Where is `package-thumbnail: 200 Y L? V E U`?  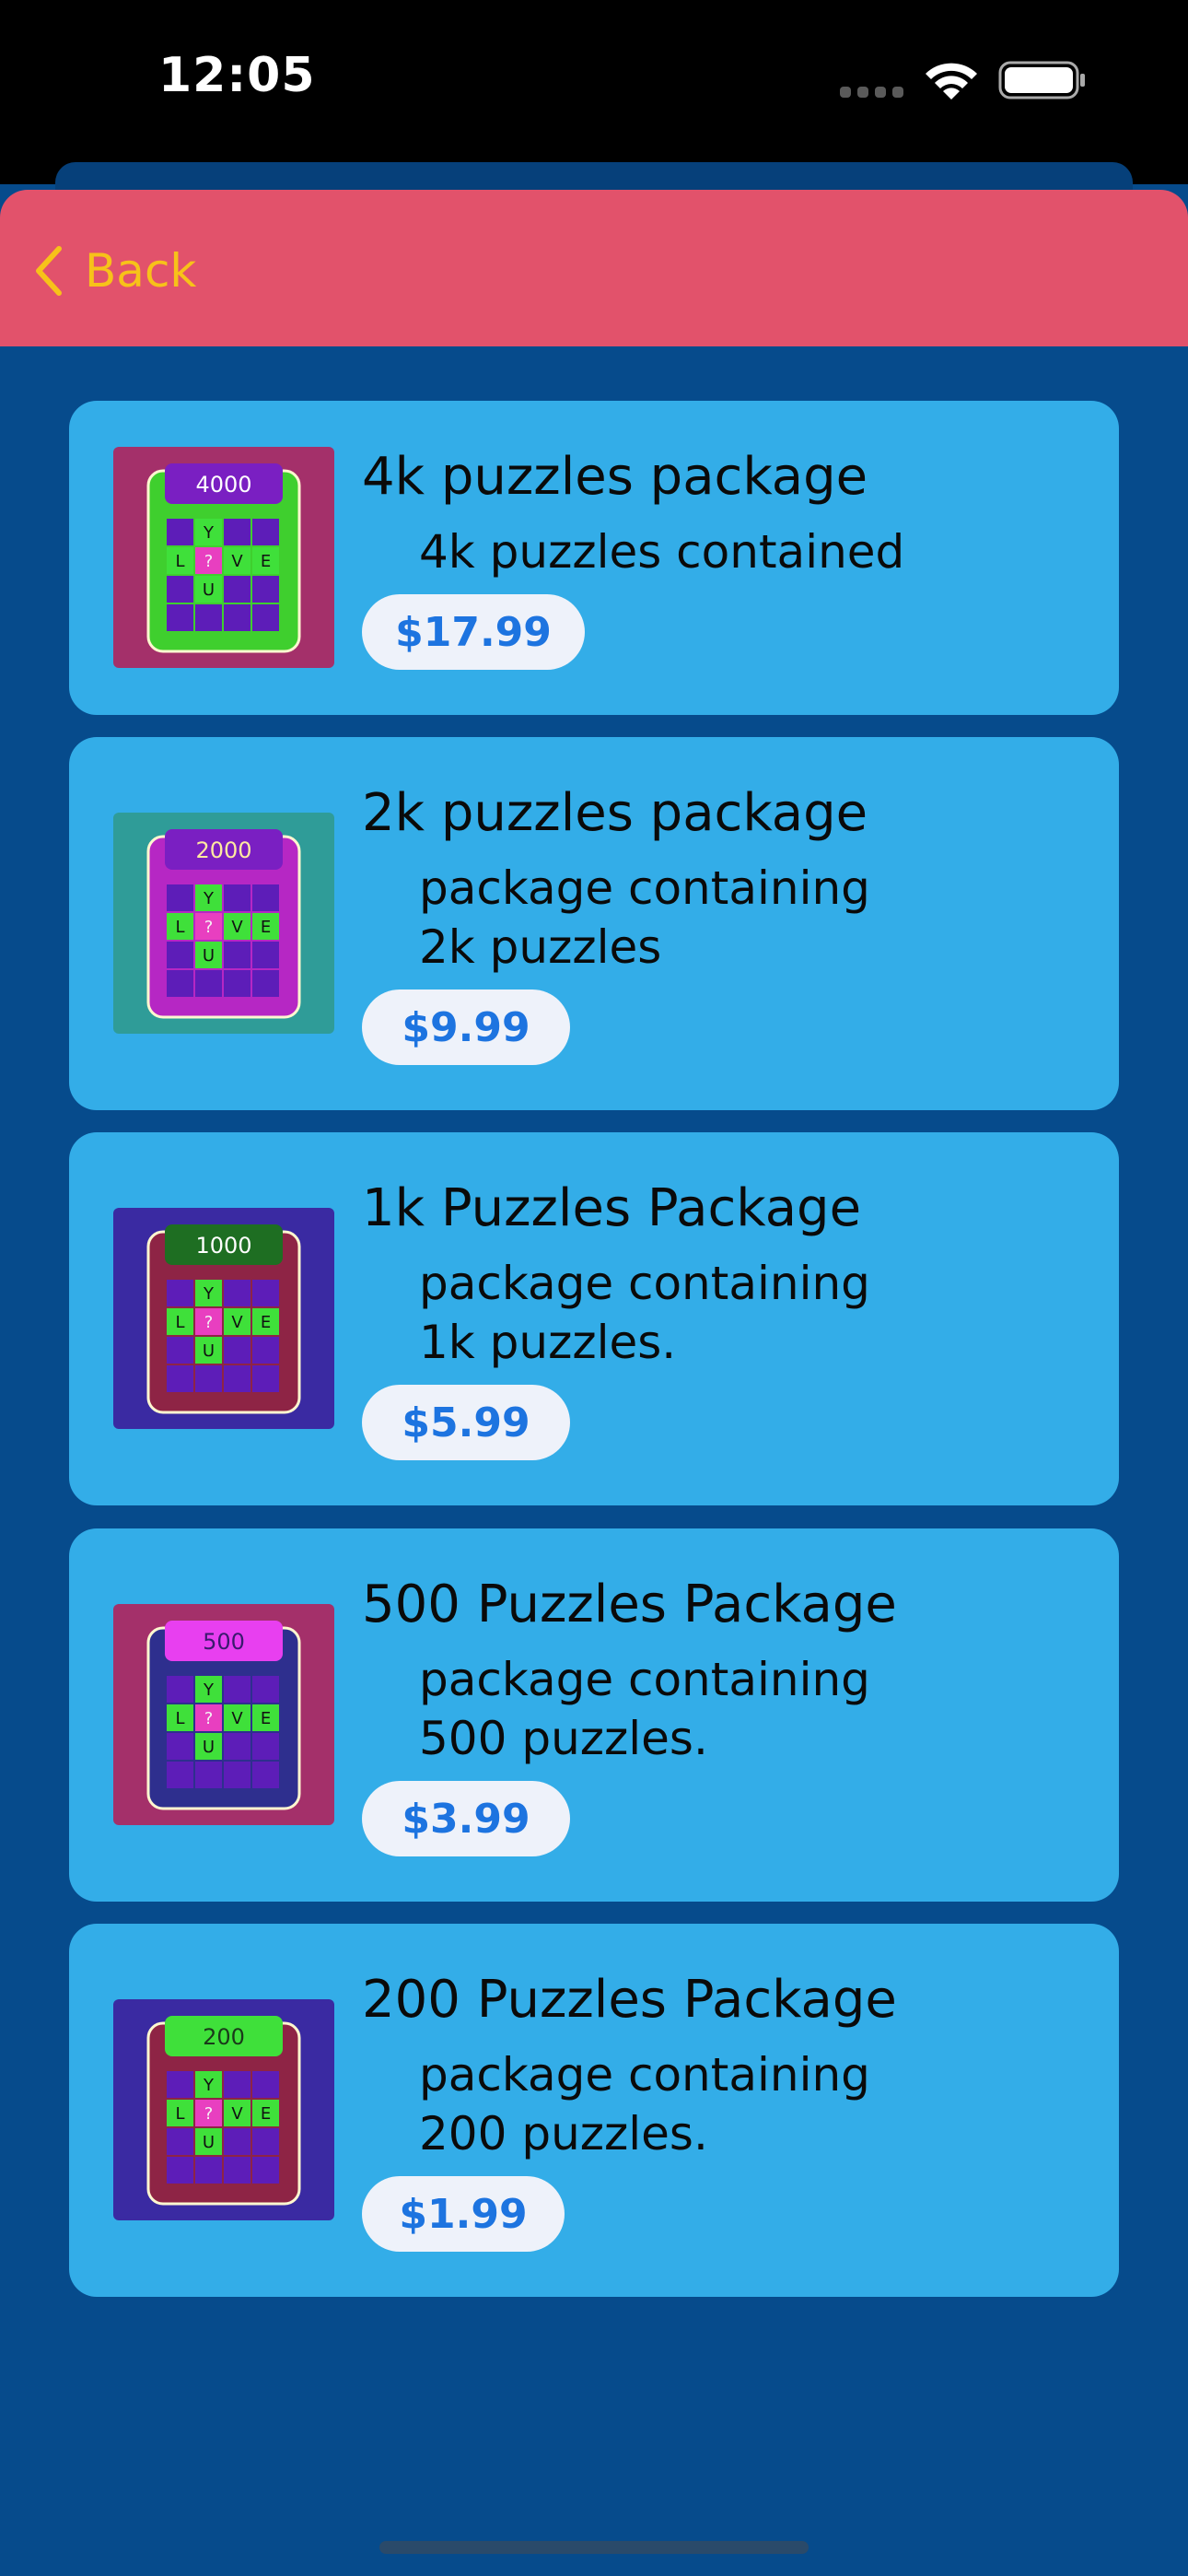 package-thumbnail: 200 Y L? V E U is located at coordinates (223, 2109).